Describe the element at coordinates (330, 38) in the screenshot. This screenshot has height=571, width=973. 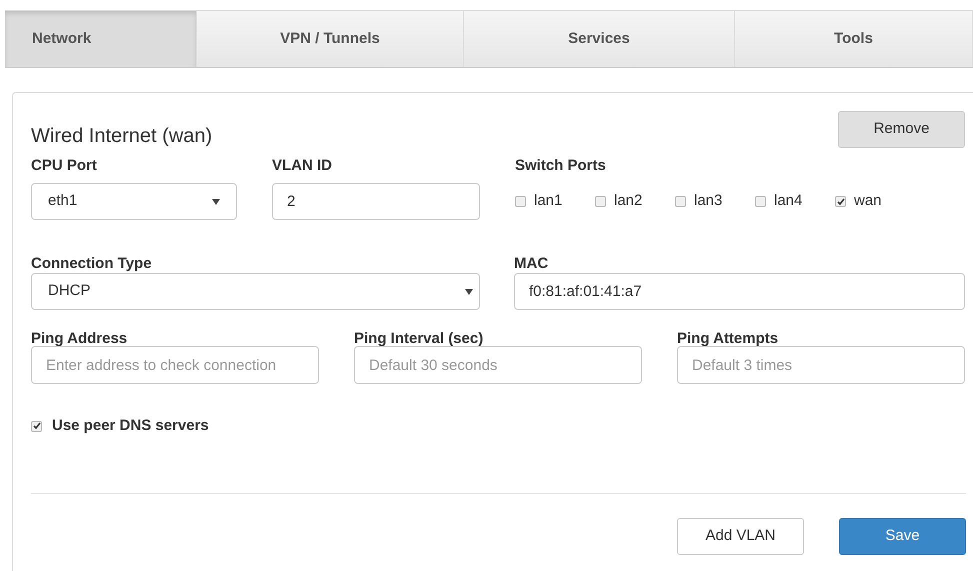
I see `tab: VPN / Tunnels` at that location.